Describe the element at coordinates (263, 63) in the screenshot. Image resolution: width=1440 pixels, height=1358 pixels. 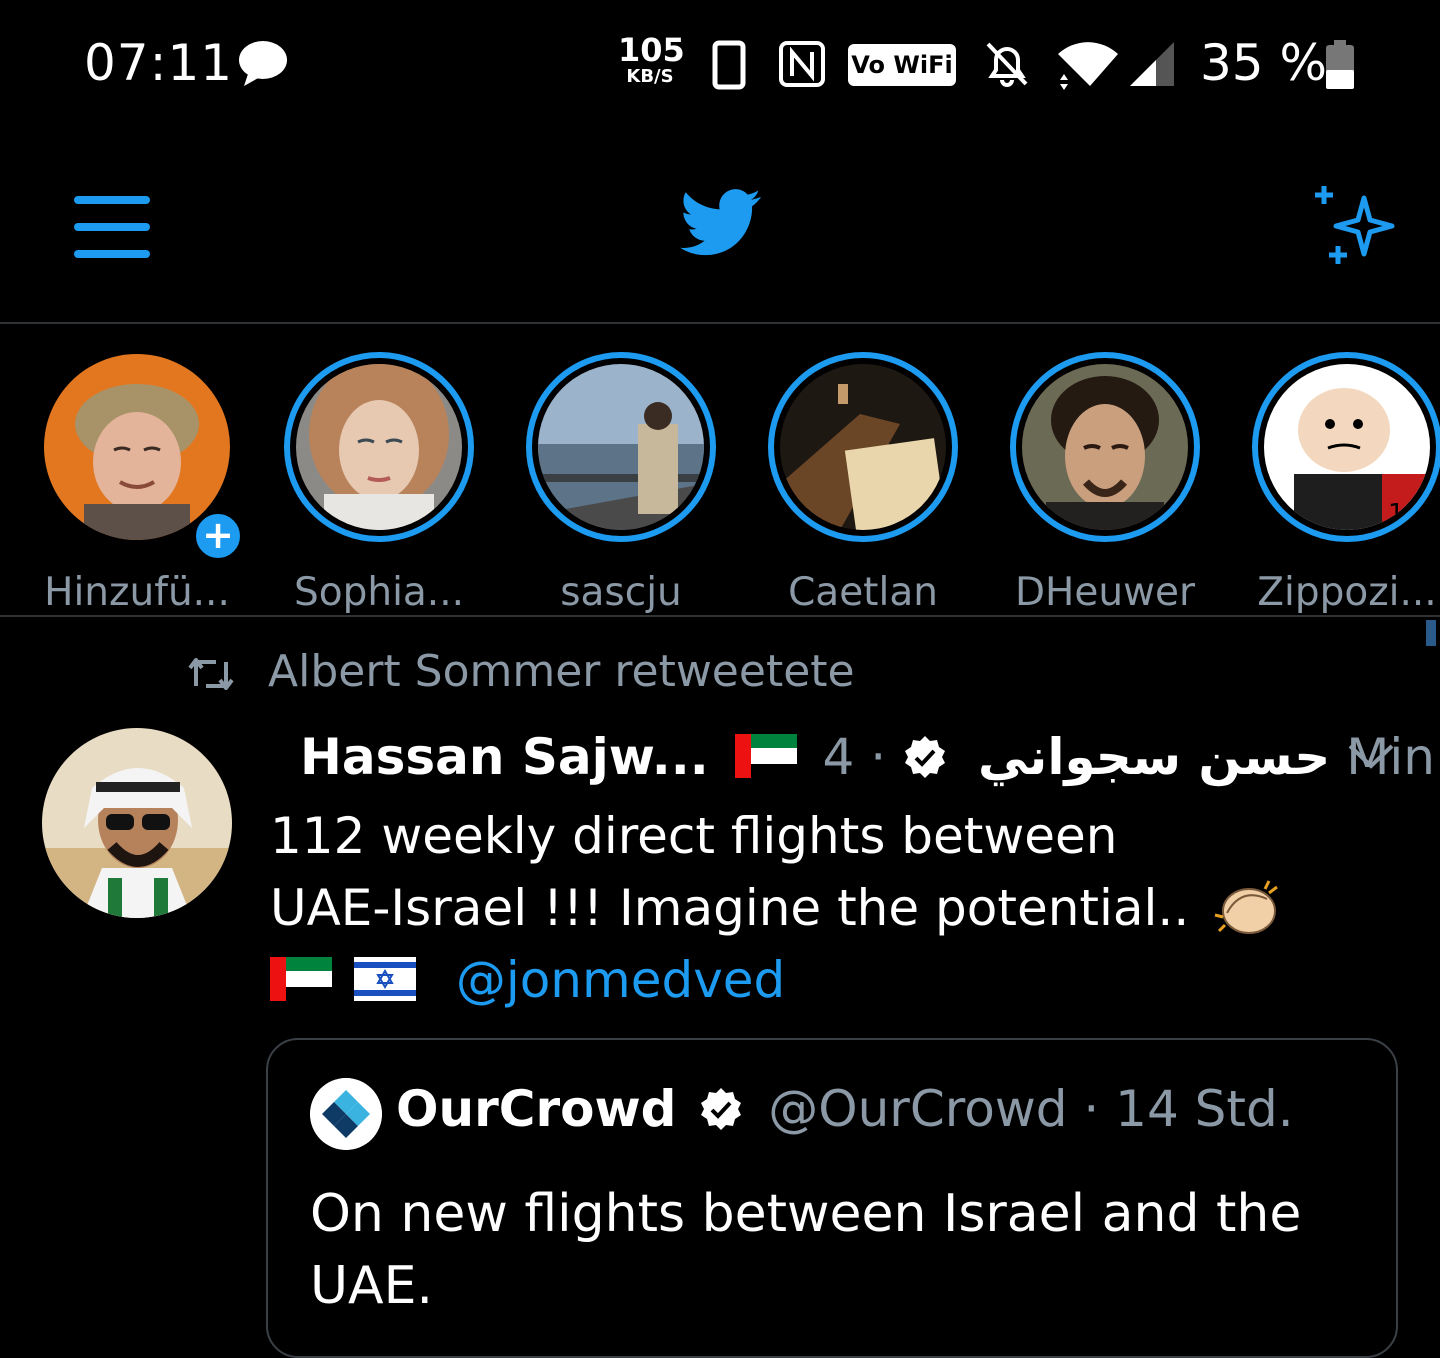
I see `chat-bubble-icon` at that location.